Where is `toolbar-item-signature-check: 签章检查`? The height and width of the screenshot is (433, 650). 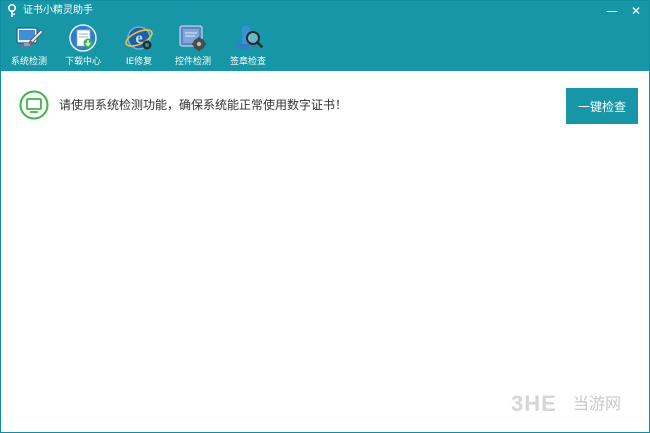
toolbar-item-signature-check: 签章检查 is located at coordinates (248, 46).